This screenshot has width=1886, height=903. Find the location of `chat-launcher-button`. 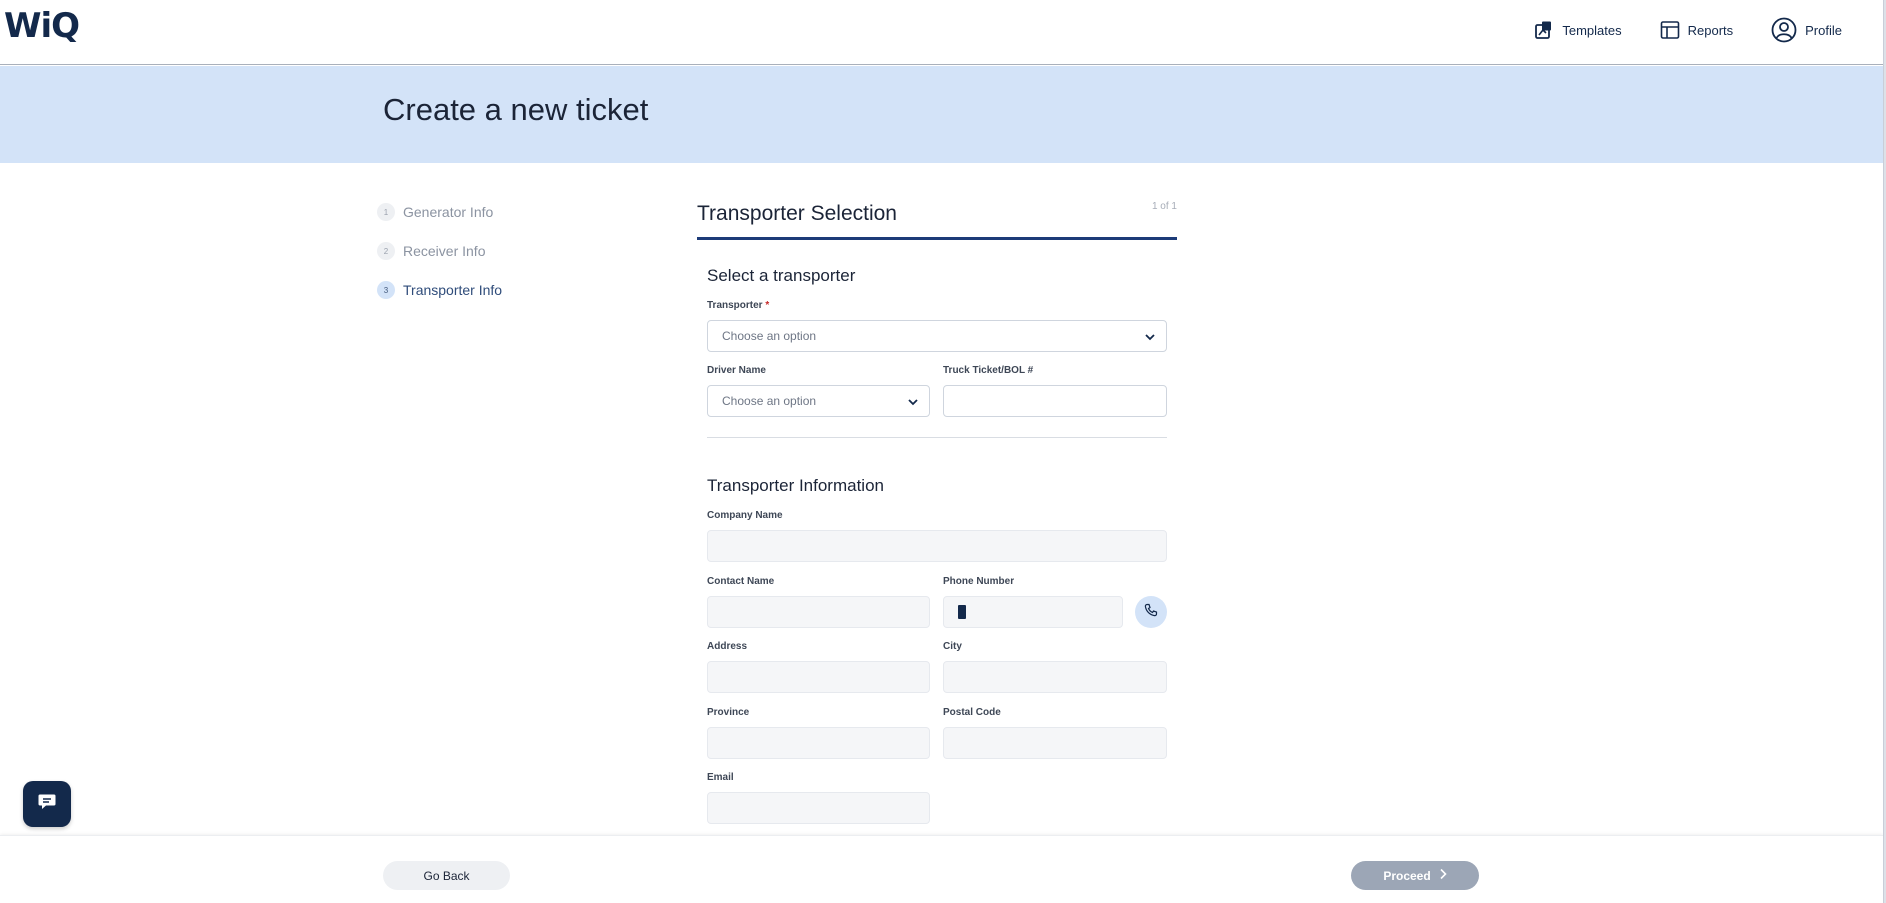

chat-launcher-button is located at coordinates (47, 804).